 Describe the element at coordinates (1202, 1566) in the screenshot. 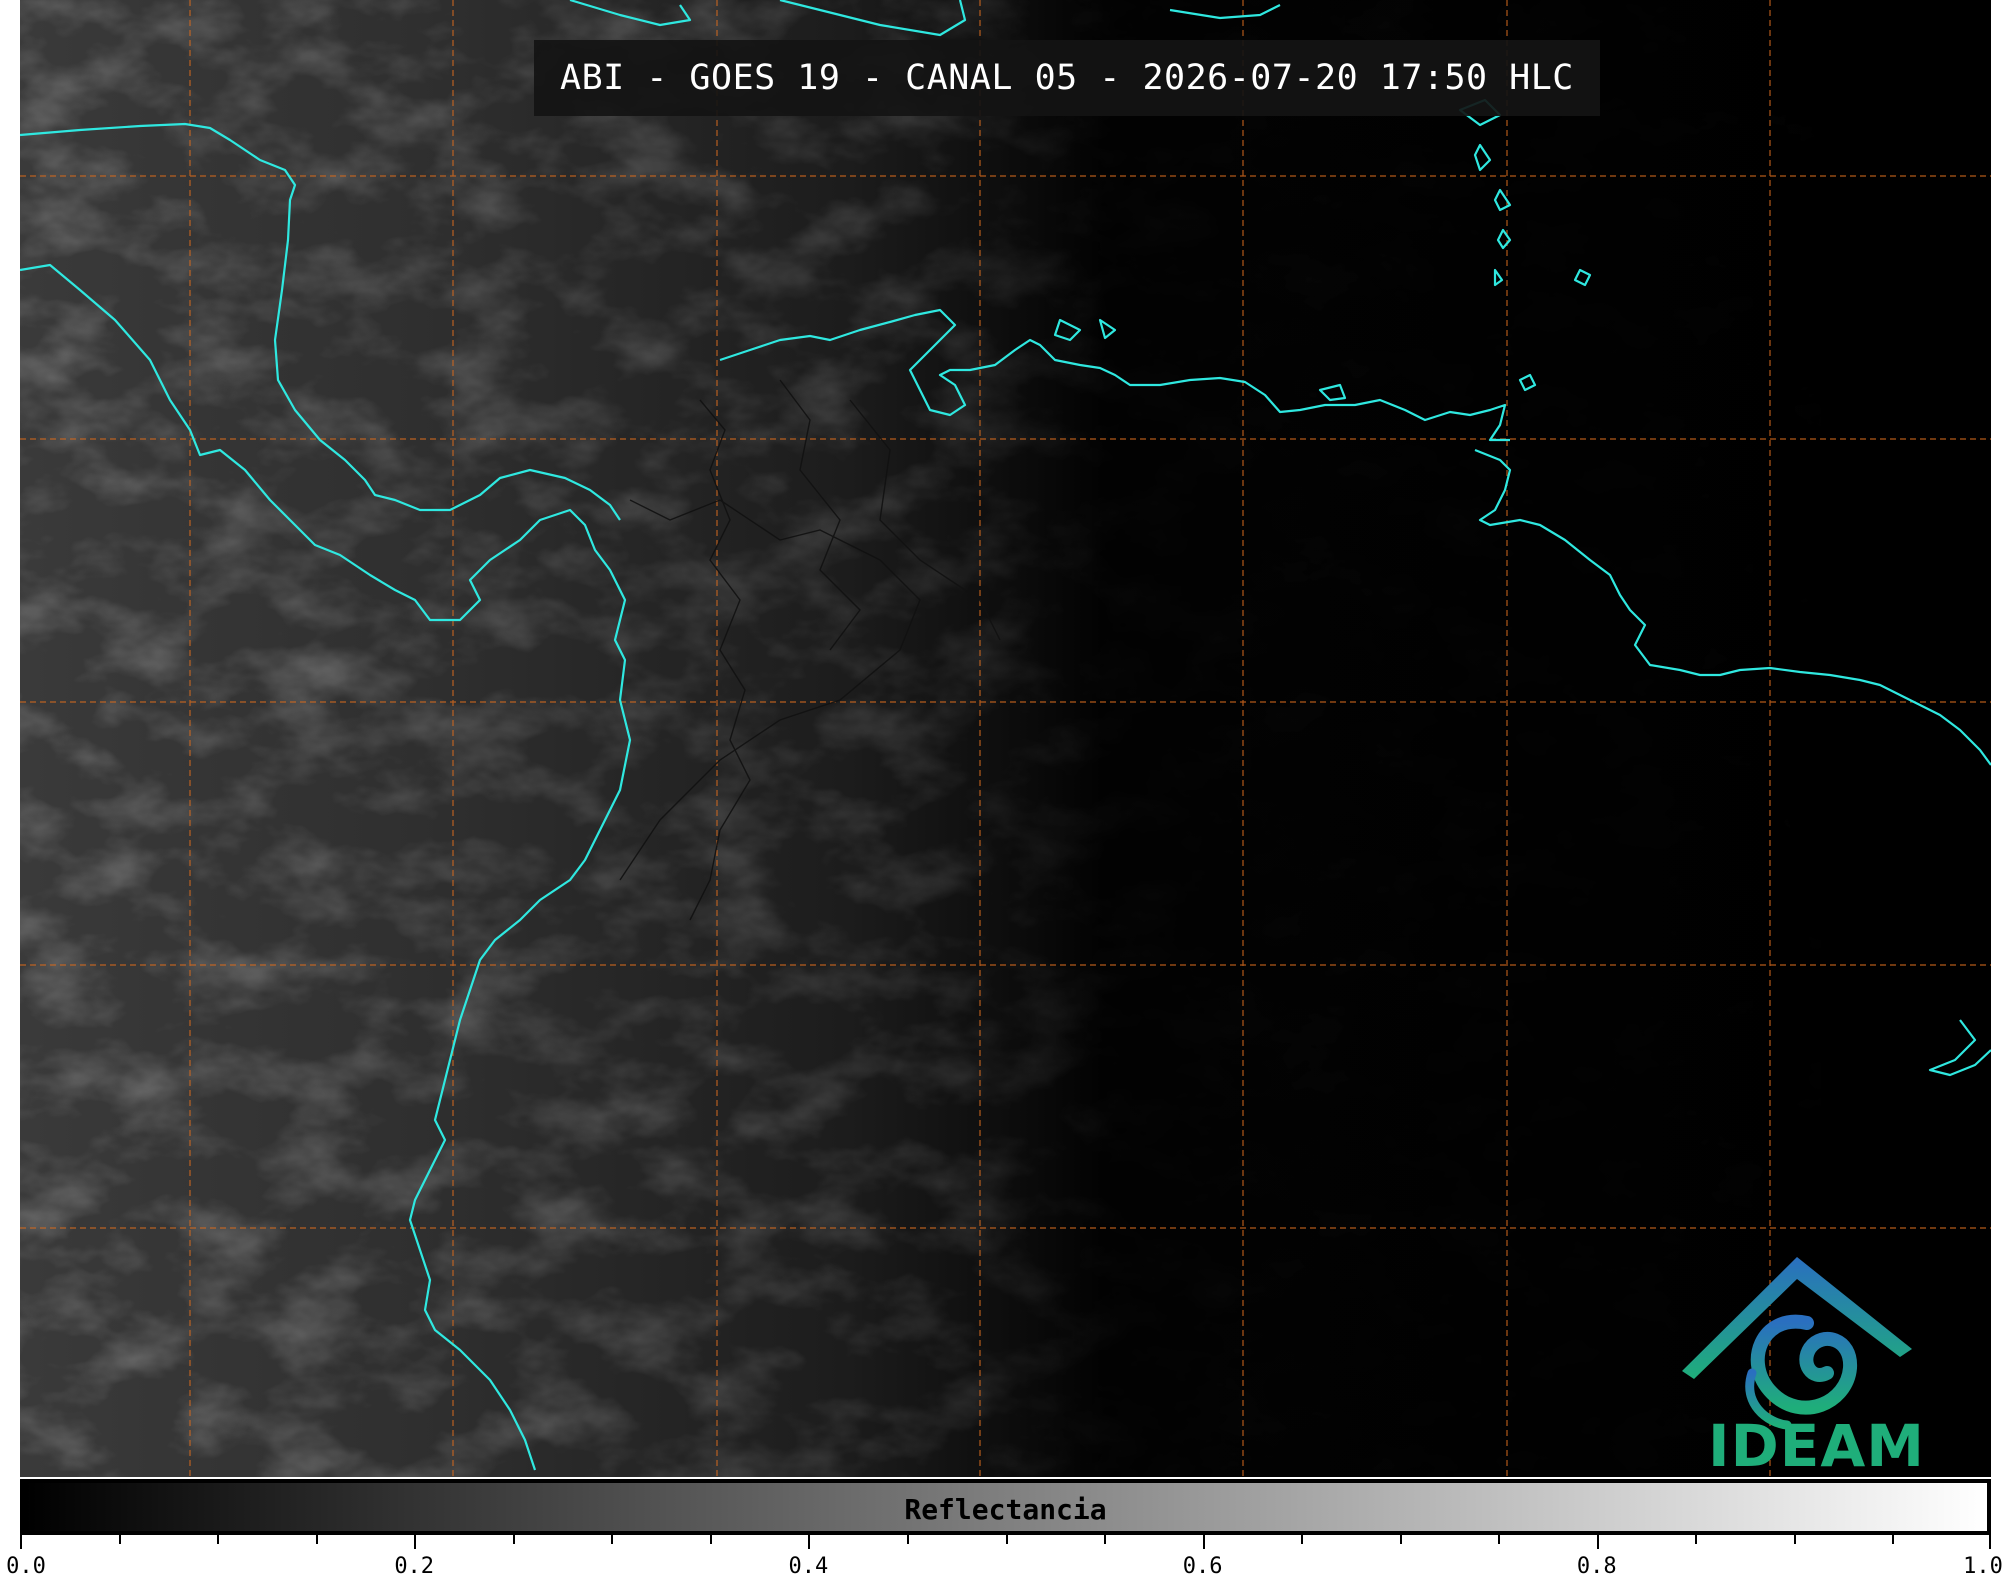

I see `colorbar-tick-label: 0.6` at that location.